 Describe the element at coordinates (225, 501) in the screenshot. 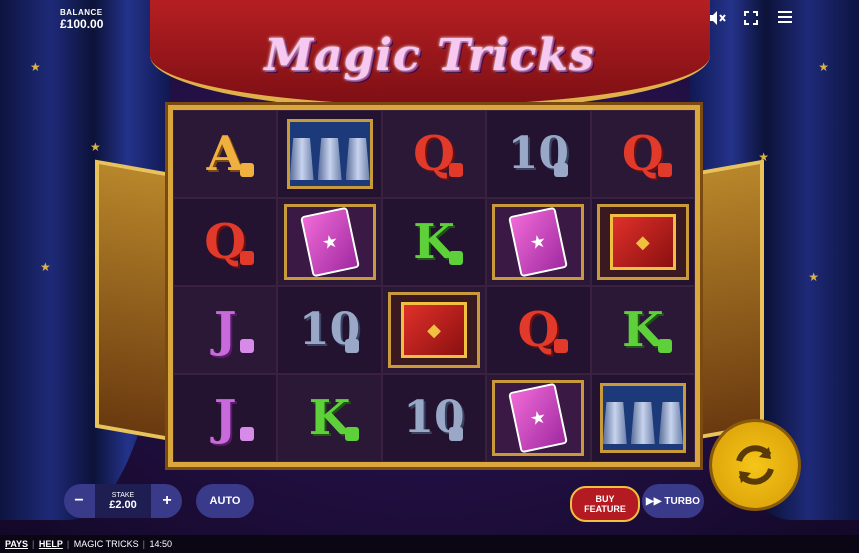

I see `auto-button: AUTO` at that location.